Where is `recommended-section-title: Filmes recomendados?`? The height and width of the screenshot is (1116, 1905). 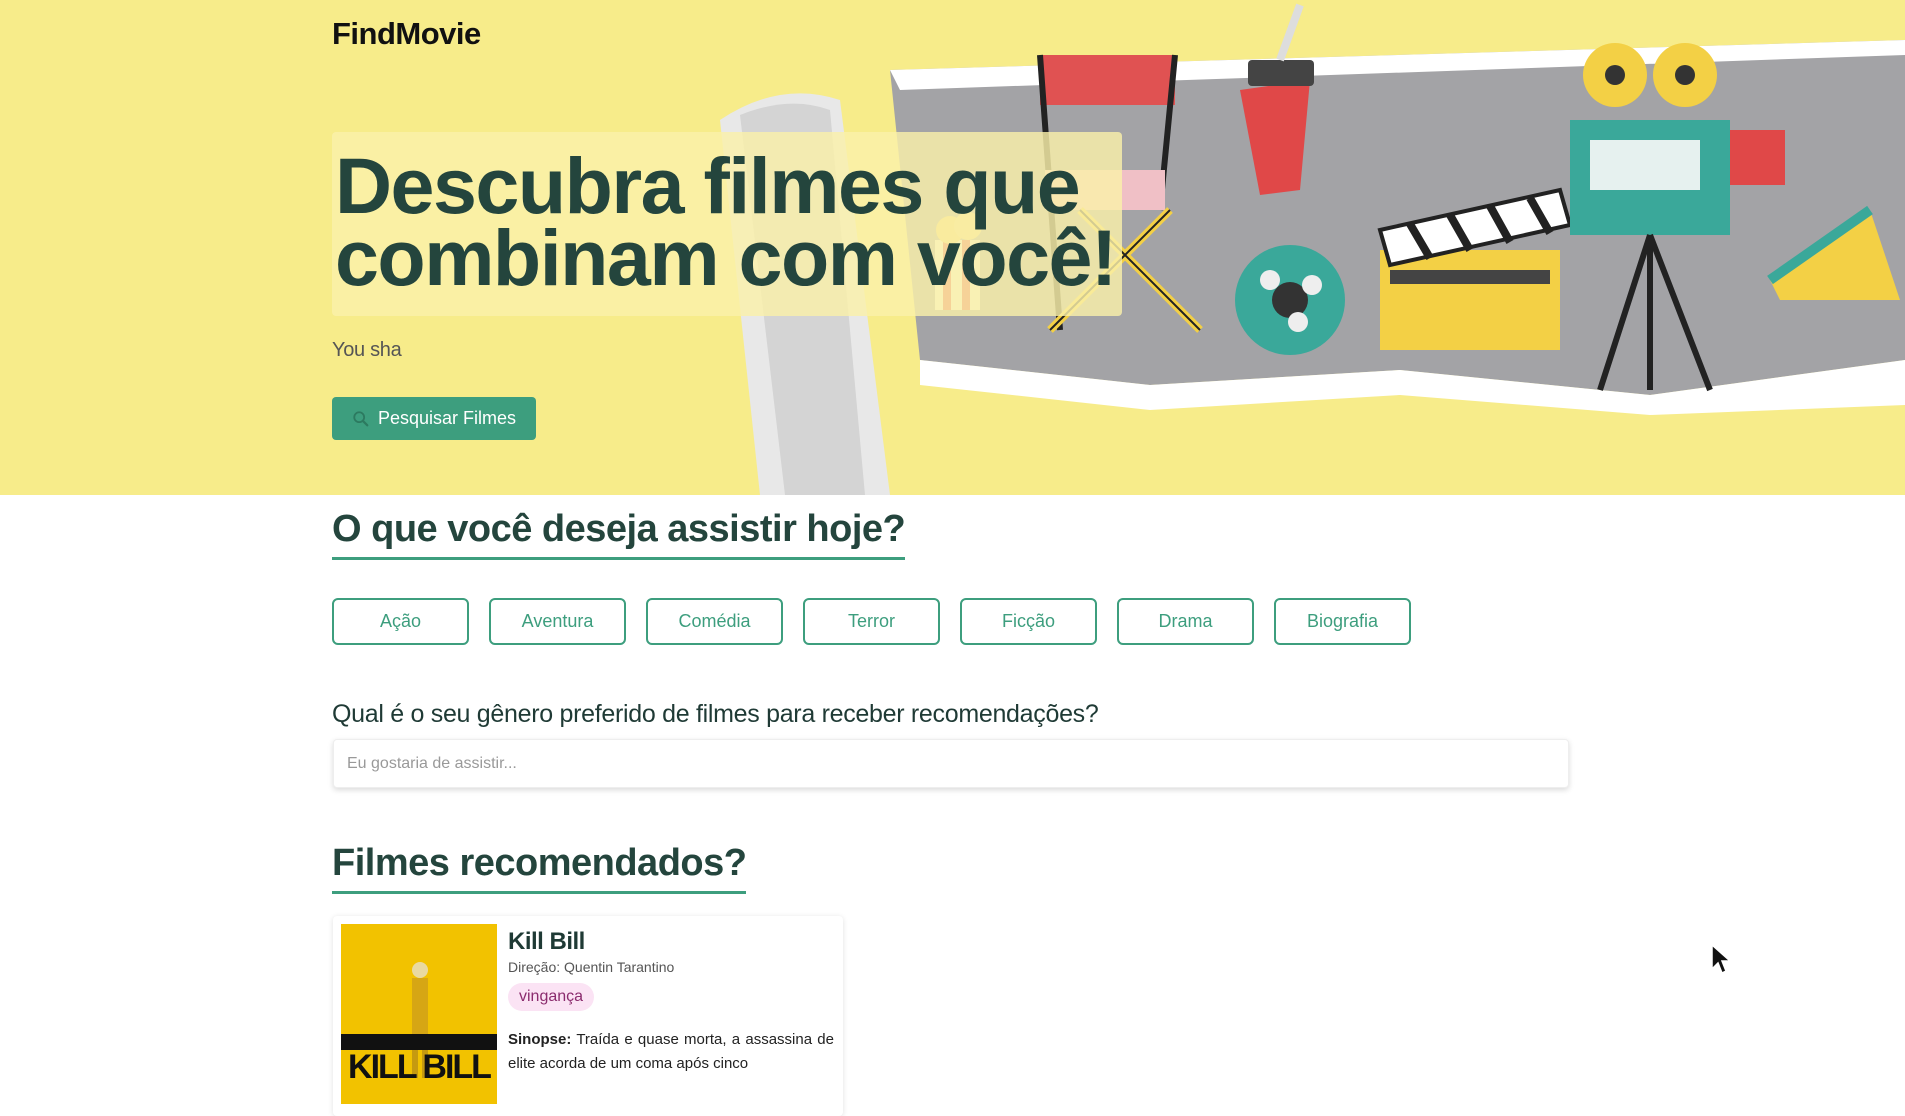
recommended-section-title: Filmes recomendados? is located at coordinates (539, 868).